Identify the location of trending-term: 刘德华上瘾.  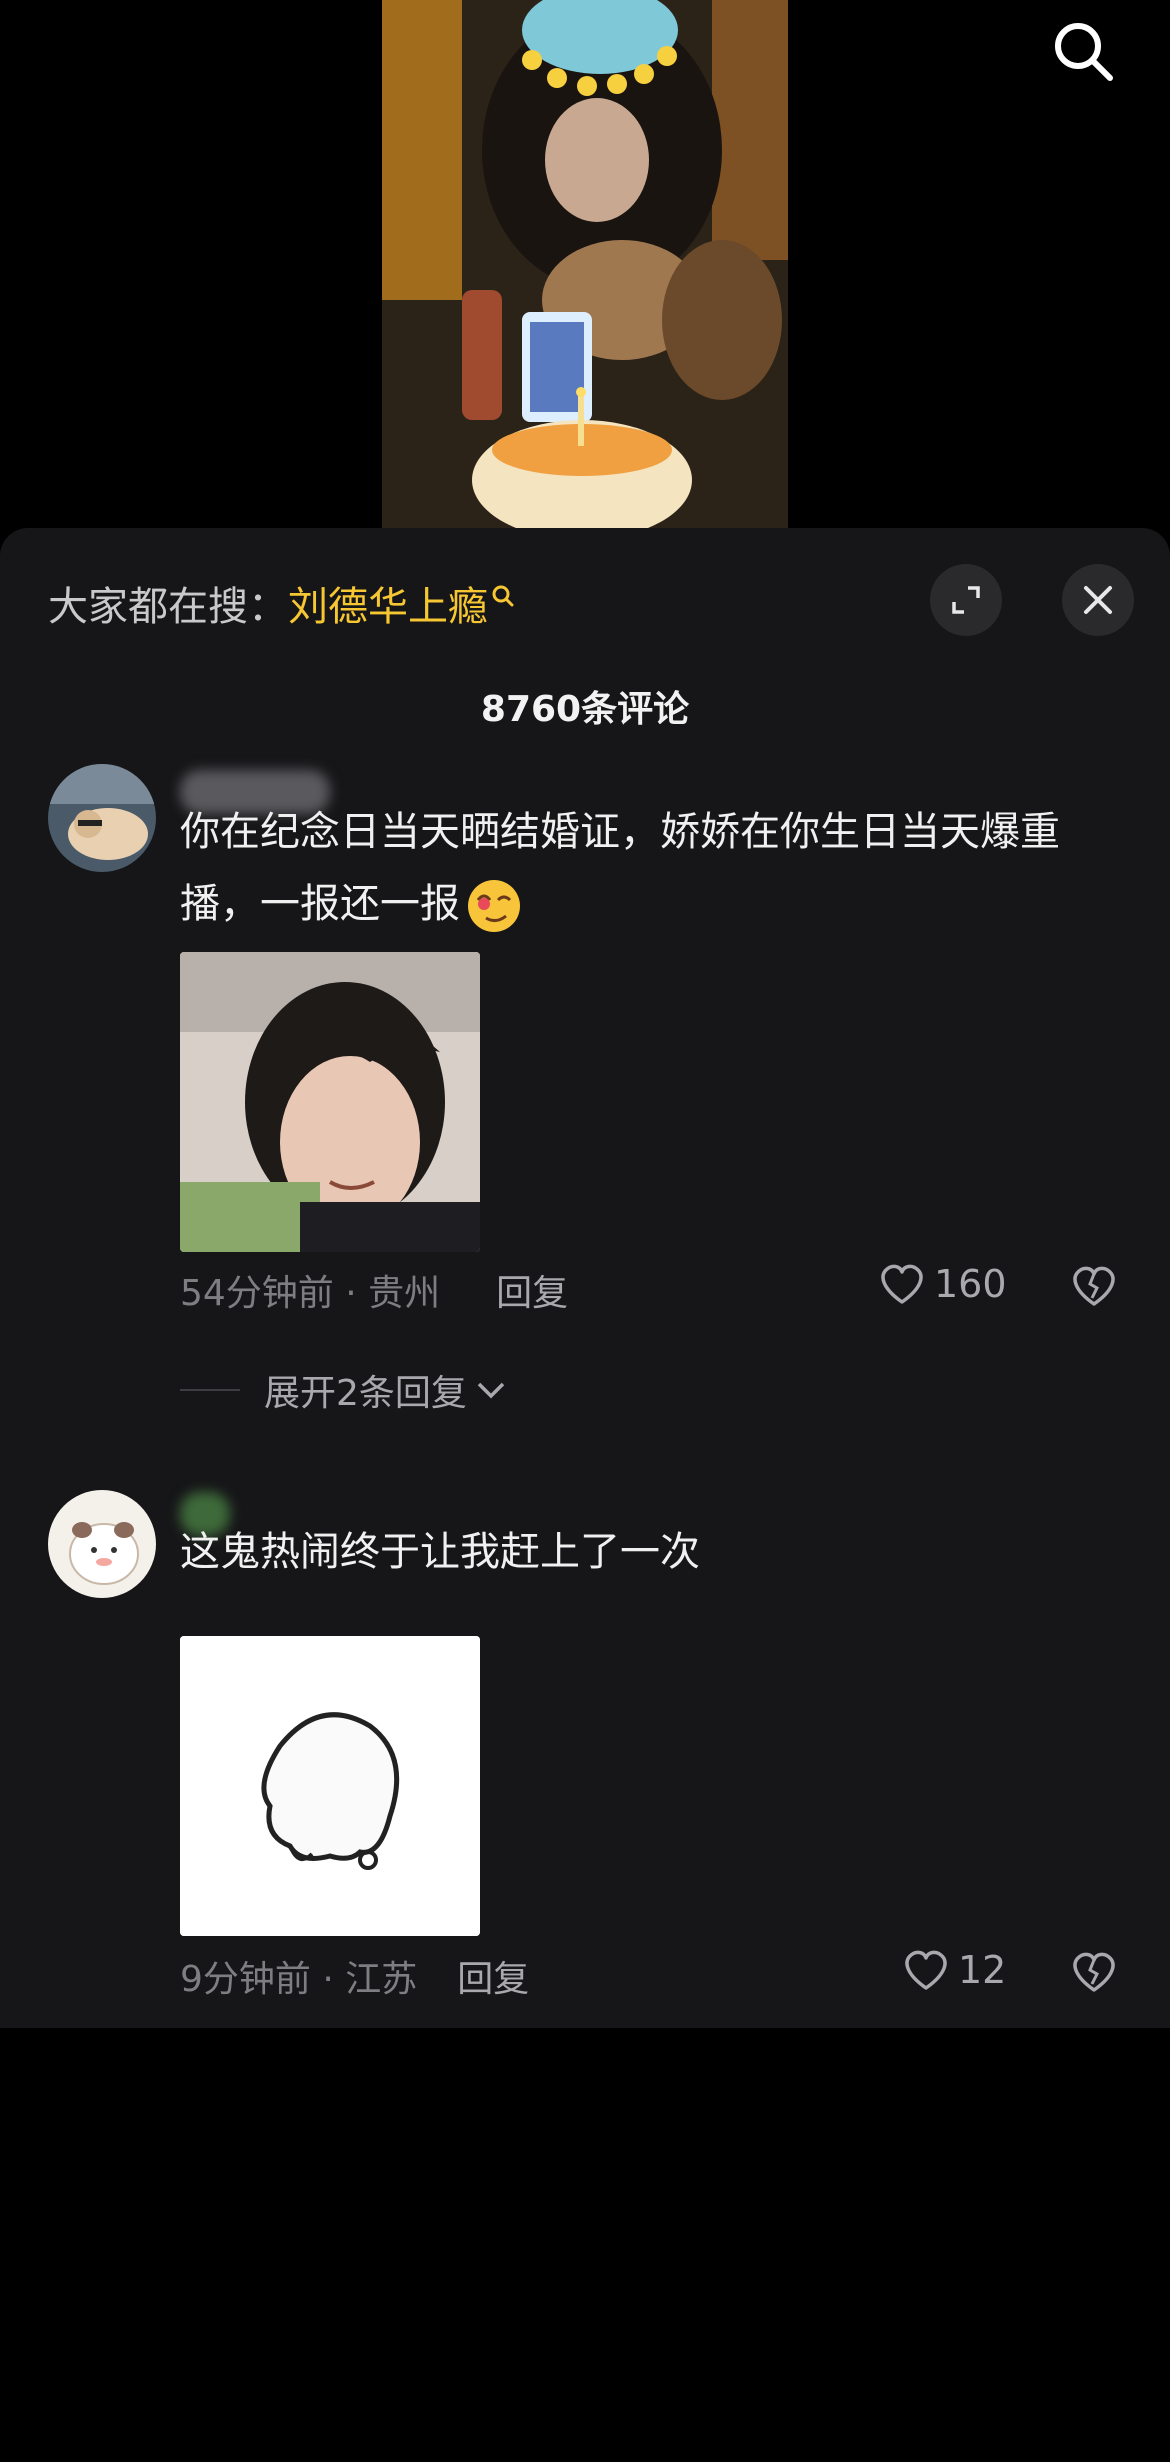
(388, 603).